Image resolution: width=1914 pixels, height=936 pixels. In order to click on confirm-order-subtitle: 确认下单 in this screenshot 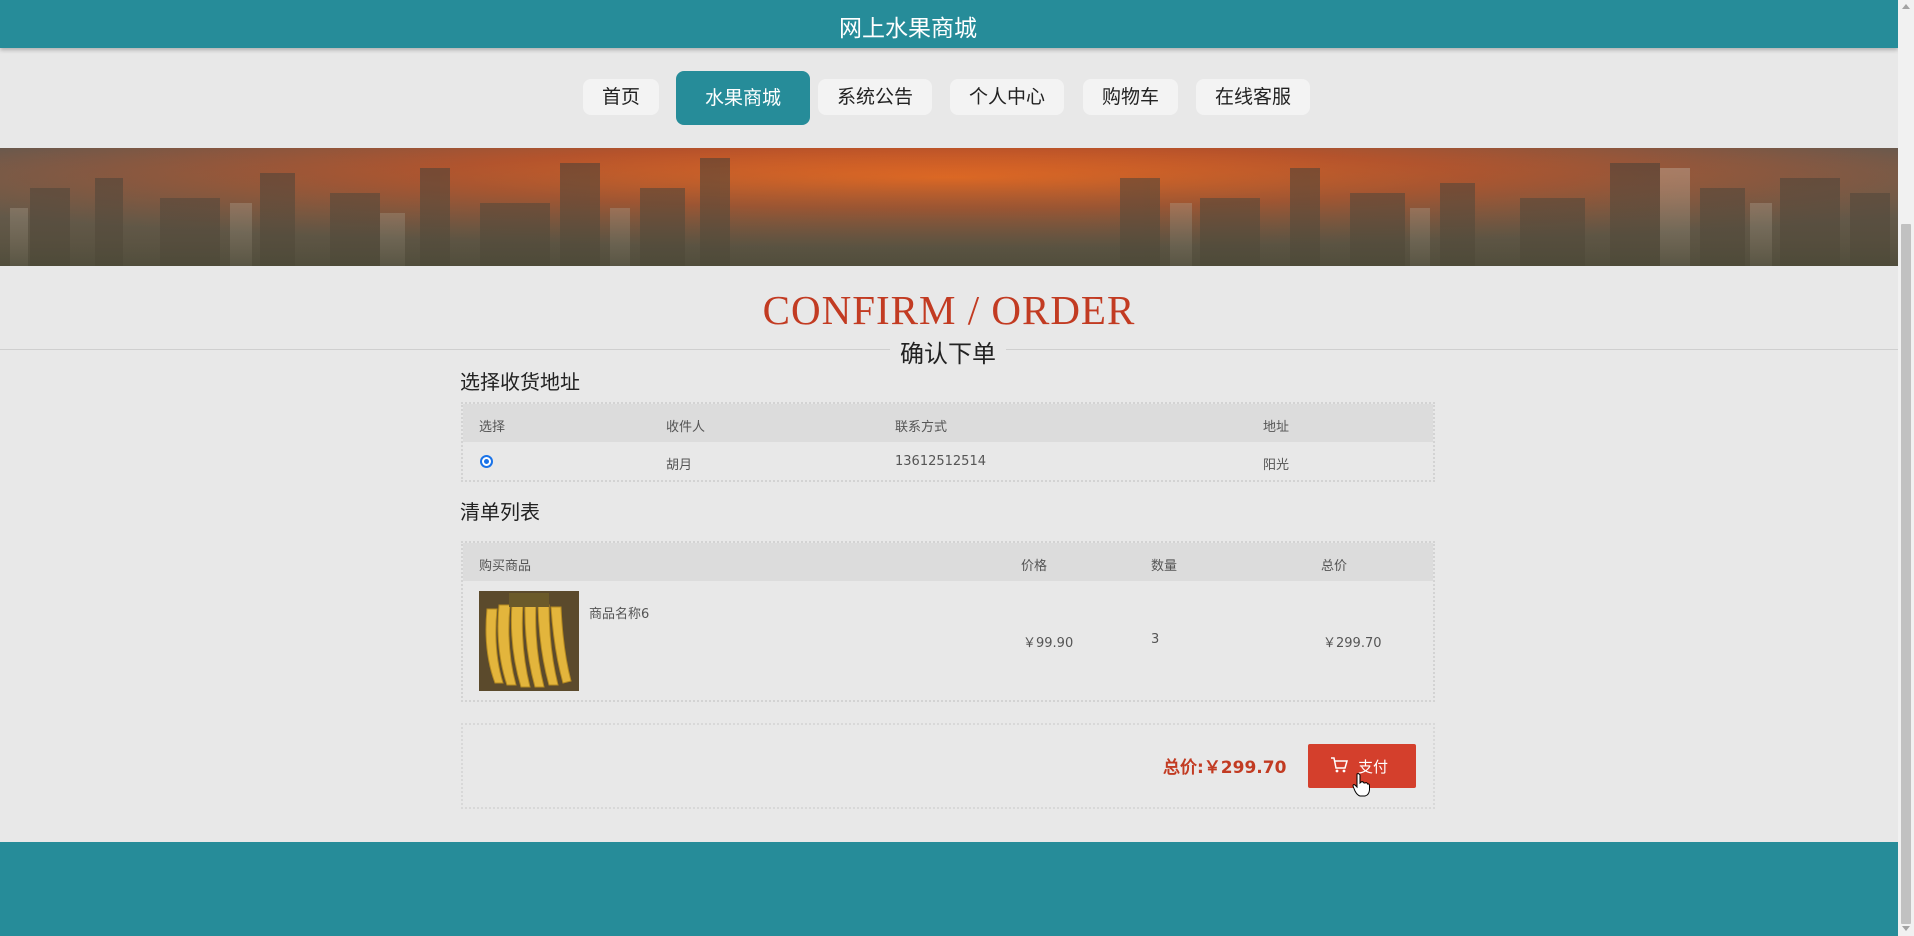, I will do `click(948, 351)`.